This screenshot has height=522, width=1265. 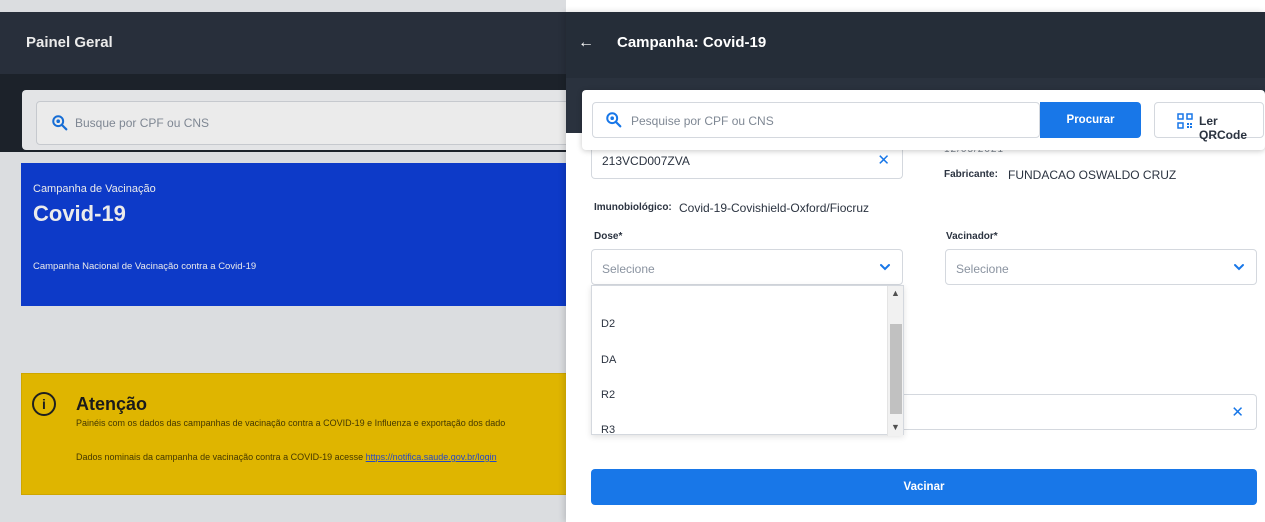 What do you see at coordinates (608, 236) in the screenshot?
I see `dose-label: Dose*` at bounding box center [608, 236].